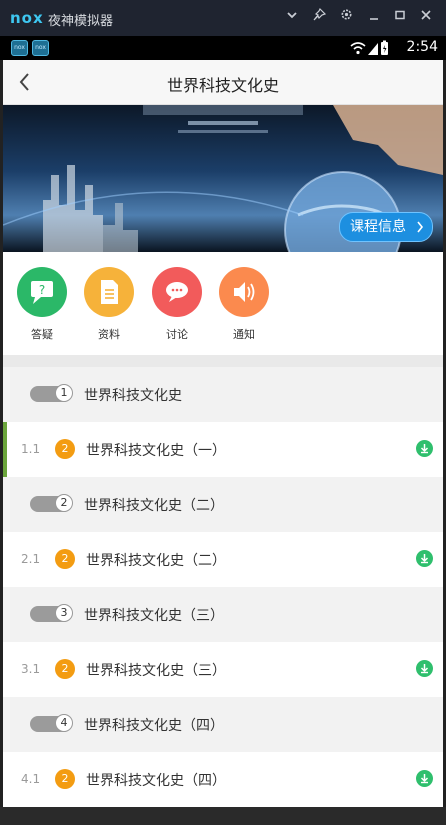 The height and width of the screenshot is (825, 446). What do you see at coordinates (223, 361) in the screenshot?
I see `section-divider` at bounding box center [223, 361].